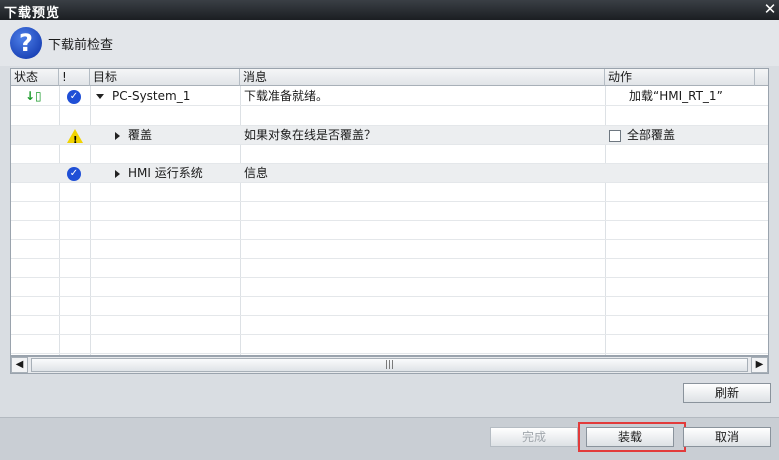  I want to click on refresh-button: 刷新, so click(727, 393).